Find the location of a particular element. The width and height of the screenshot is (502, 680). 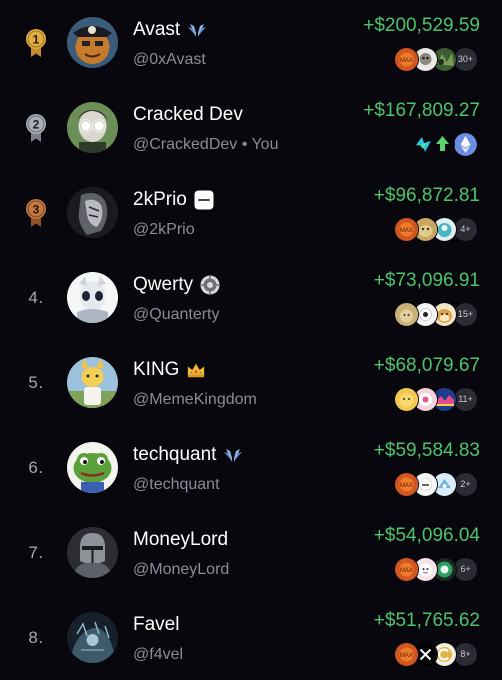

pnl-value: +$68,079.67 is located at coordinates (426, 365).